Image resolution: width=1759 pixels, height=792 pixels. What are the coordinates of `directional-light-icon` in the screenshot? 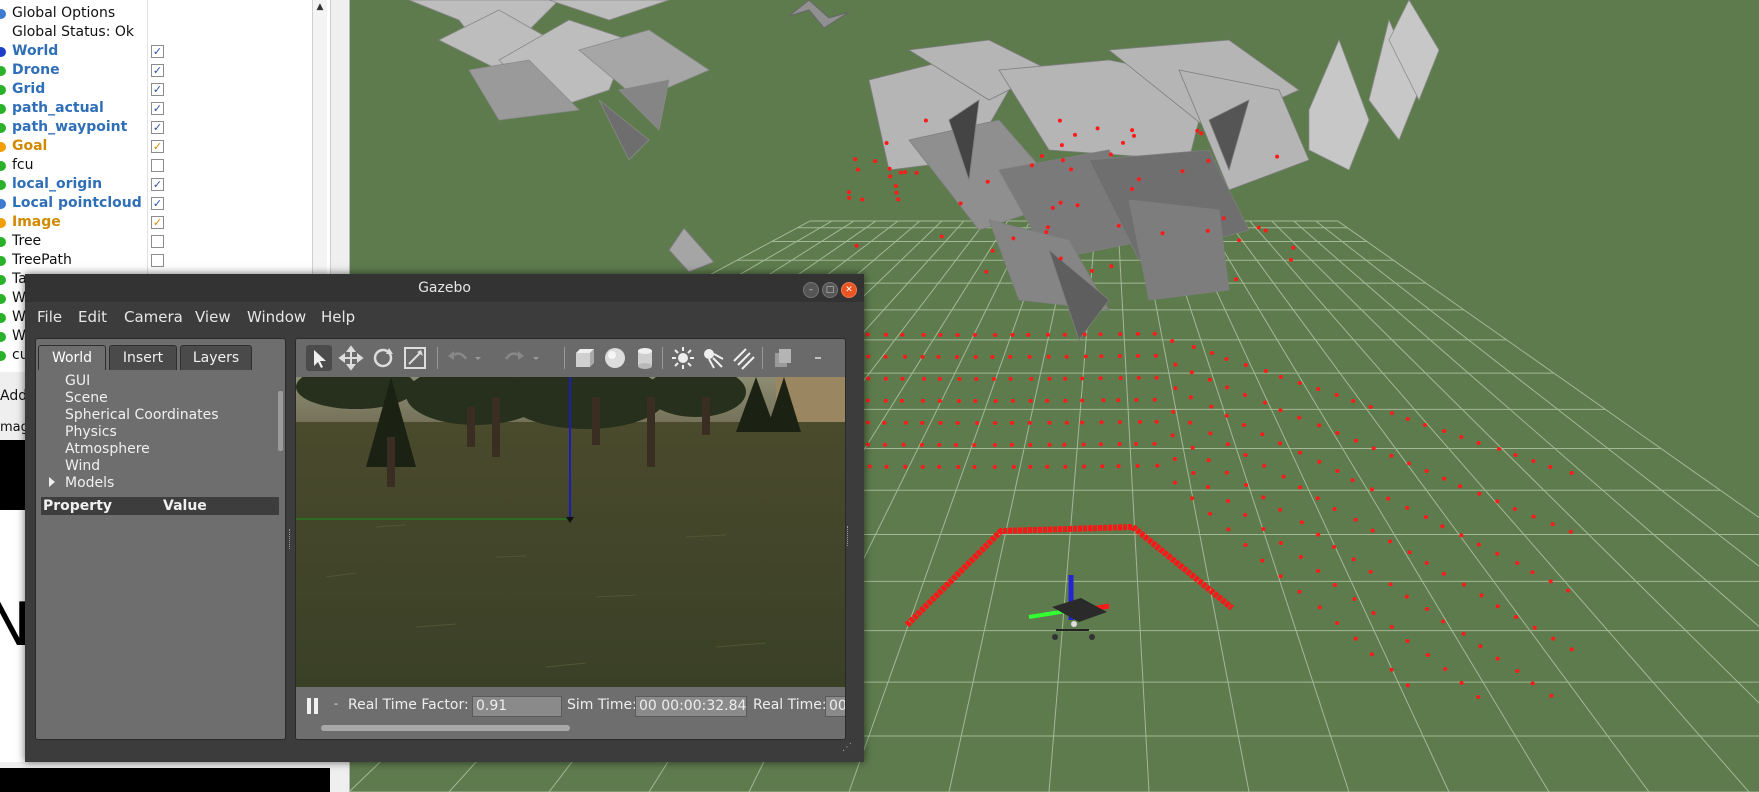 It's located at (743, 358).